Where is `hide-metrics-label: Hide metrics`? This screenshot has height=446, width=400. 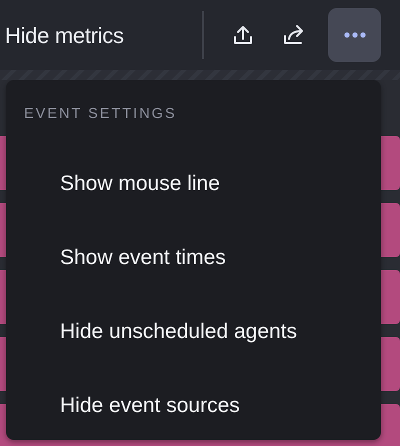
hide-metrics-label: Hide metrics is located at coordinates (64, 35).